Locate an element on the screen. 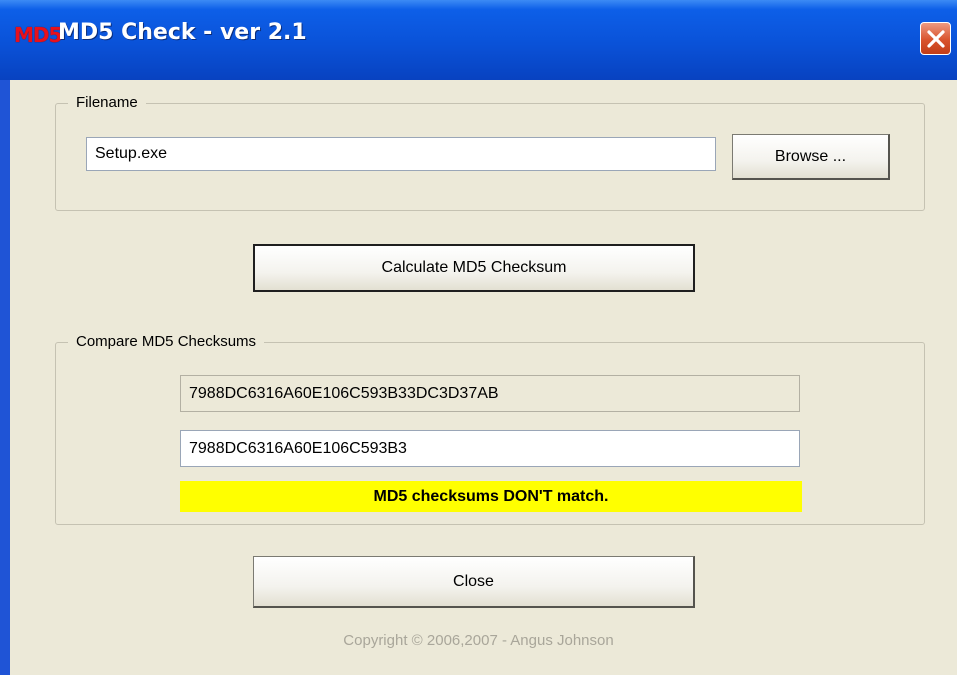 This screenshot has height=675, width=957. copyright-text: Copyright © 2006,2007 - Angus Johnson is located at coordinates (478, 640).